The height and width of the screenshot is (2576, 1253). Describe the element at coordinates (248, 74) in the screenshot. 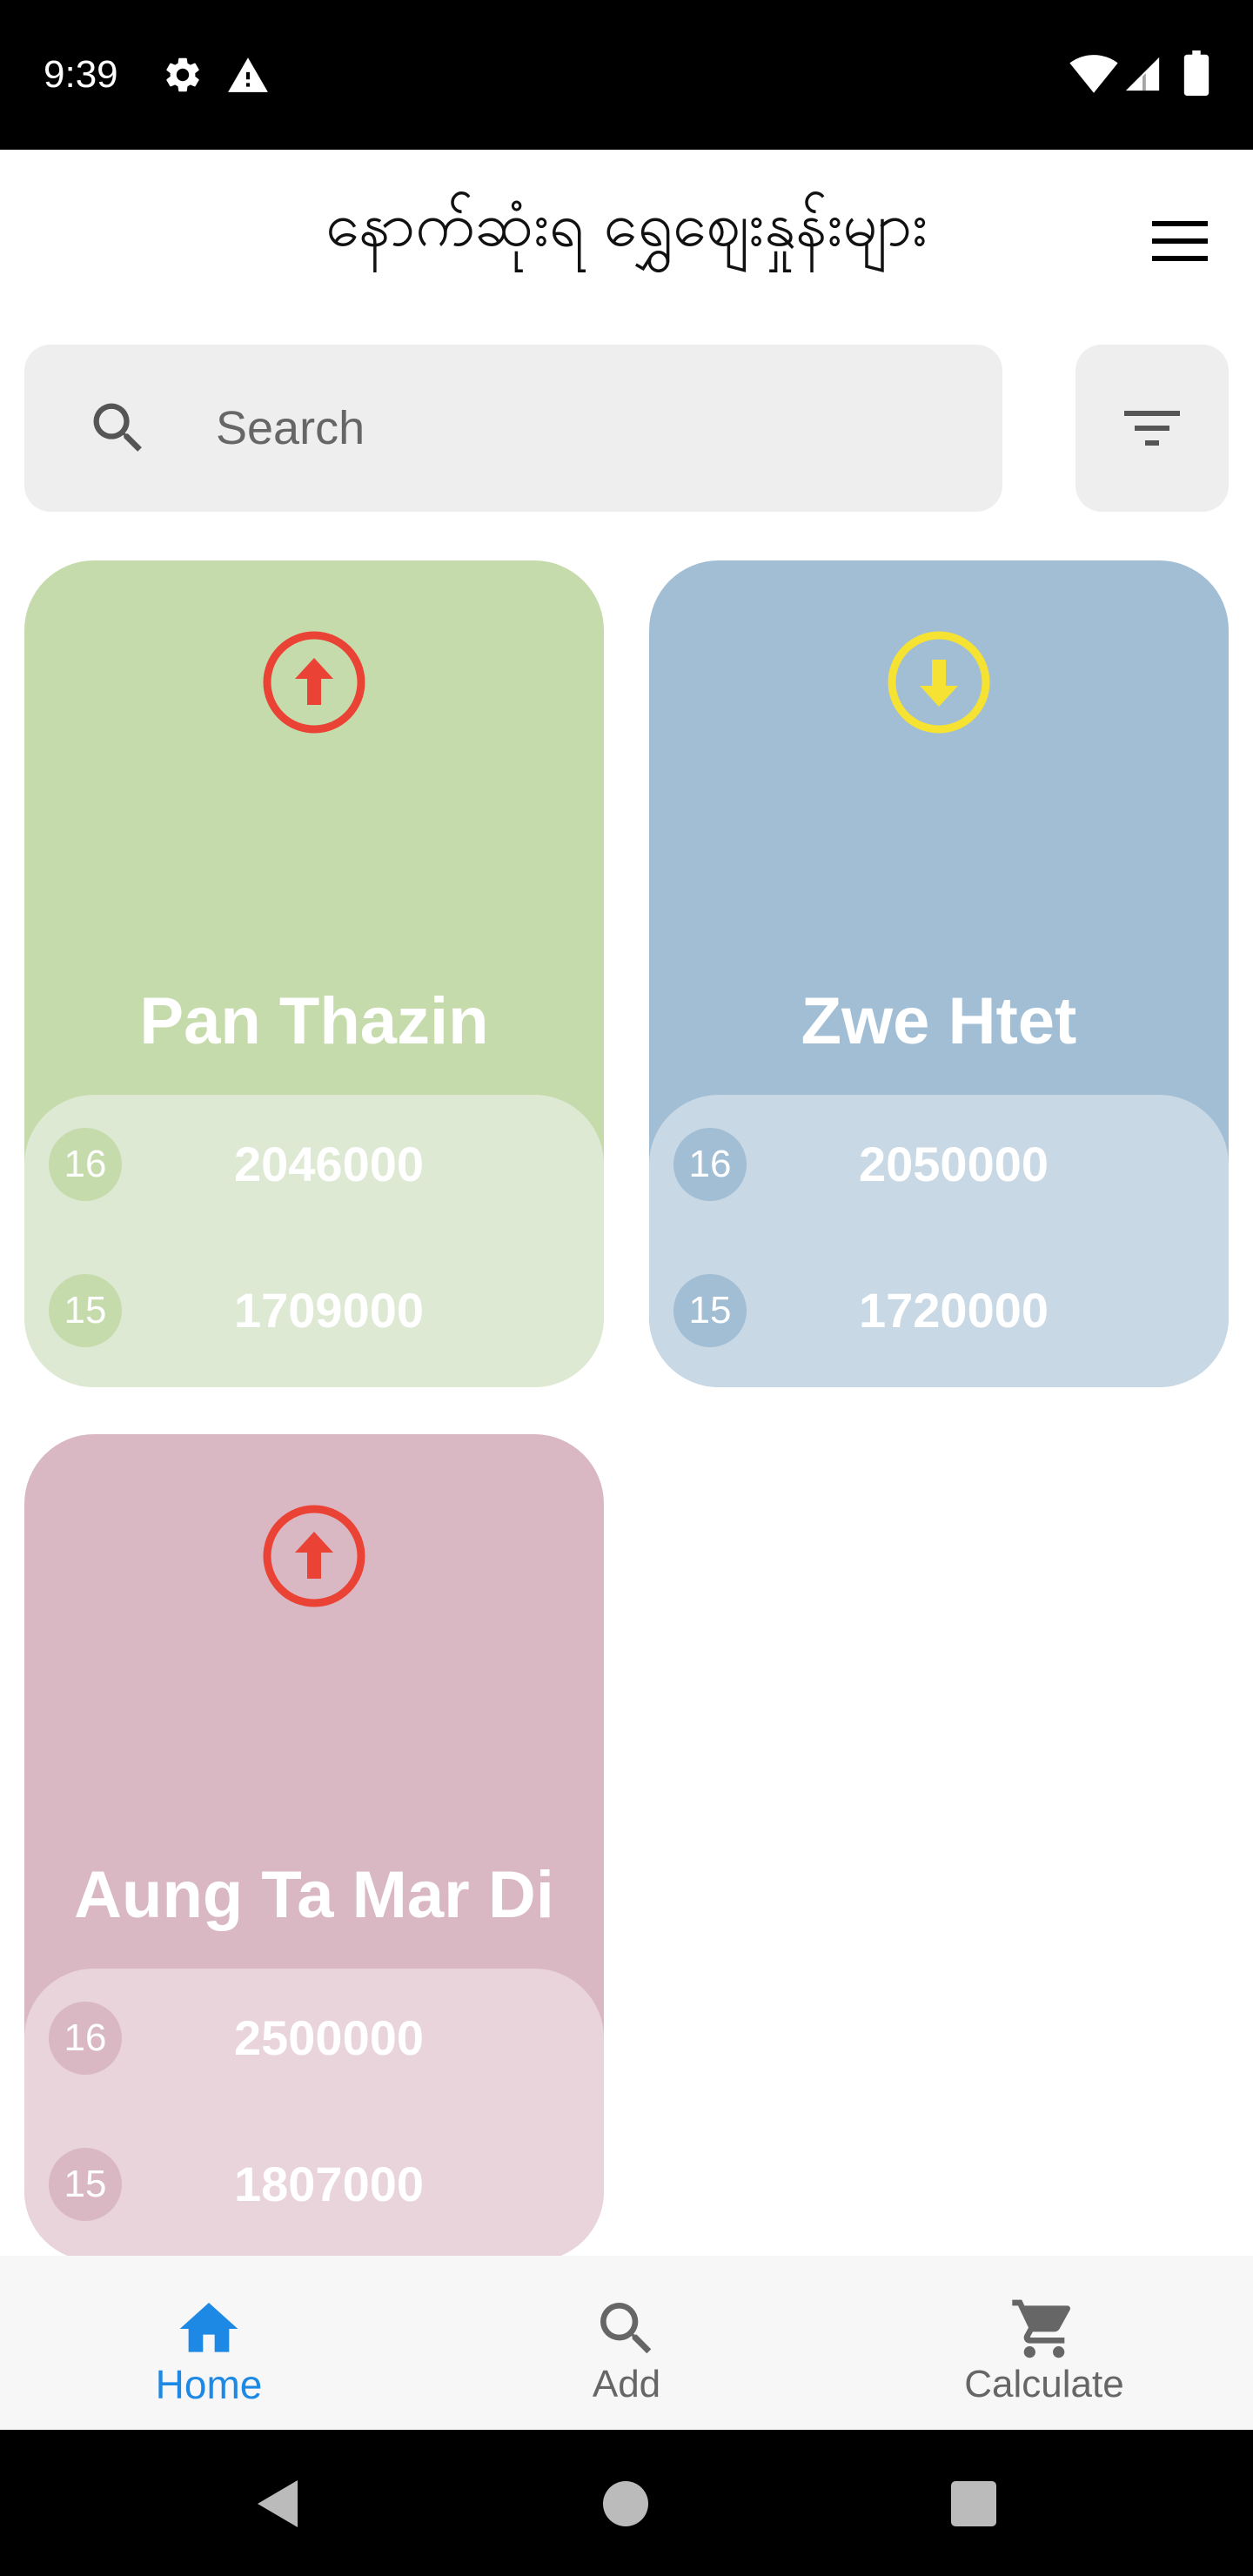

I see `alert-icon` at that location.